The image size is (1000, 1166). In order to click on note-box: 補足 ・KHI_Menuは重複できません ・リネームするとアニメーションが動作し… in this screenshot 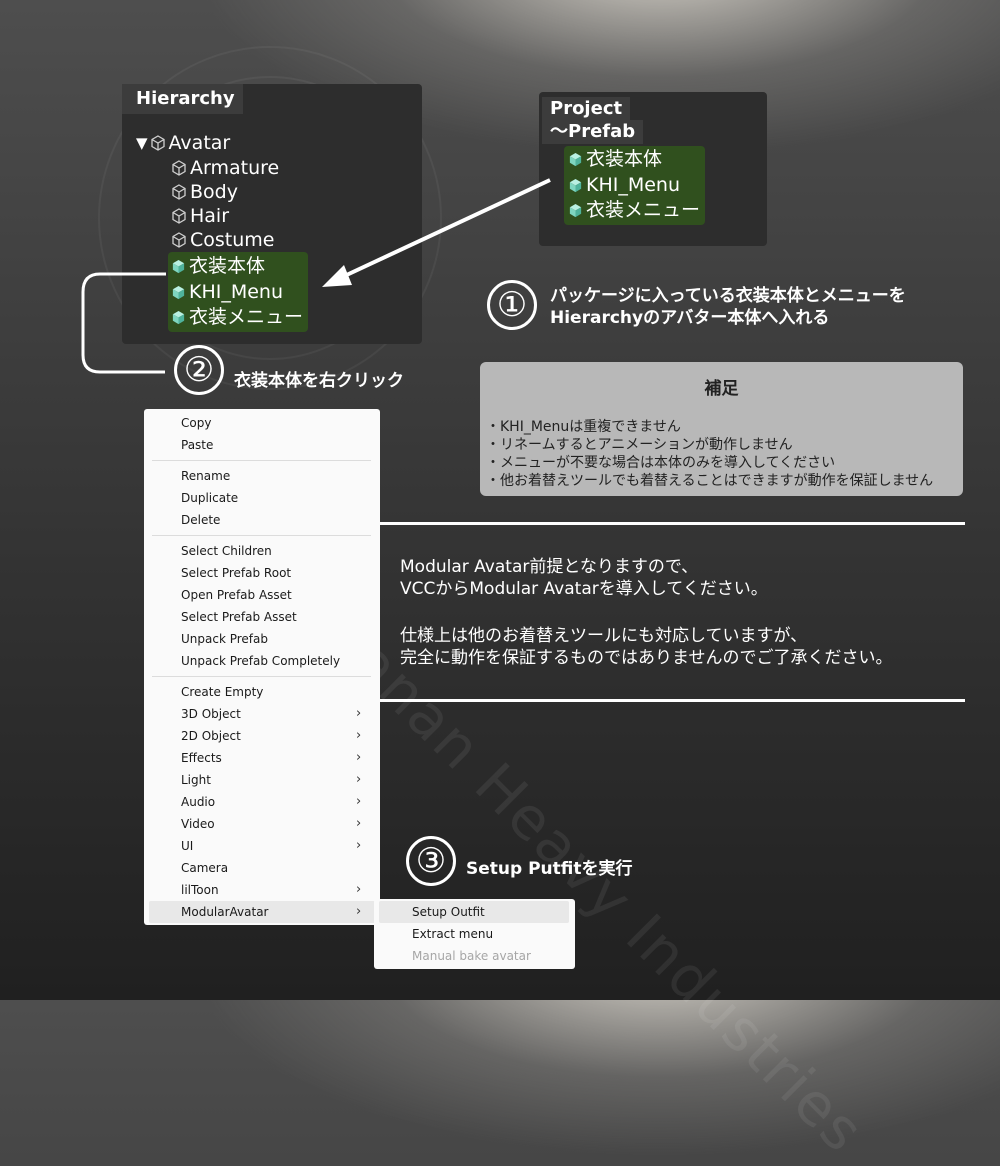, I will do `click(721, 429)`.